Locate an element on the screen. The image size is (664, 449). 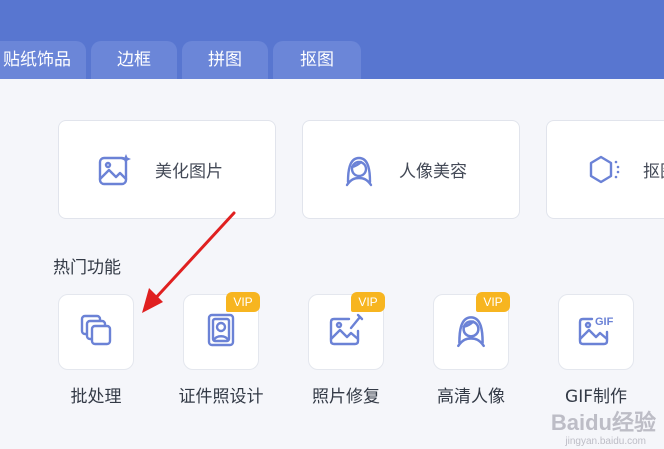
feature-gif: GIF is located at coordinates (596, 332).